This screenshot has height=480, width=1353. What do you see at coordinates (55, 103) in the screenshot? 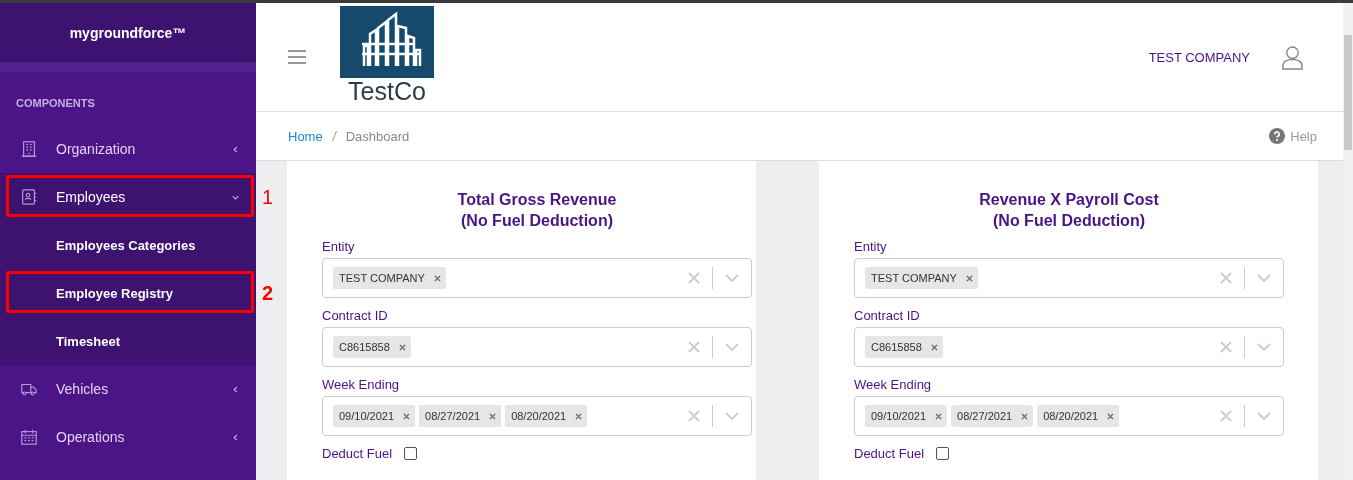
I see `section-title: COMPONENTS` at bounding box center [55, 103].